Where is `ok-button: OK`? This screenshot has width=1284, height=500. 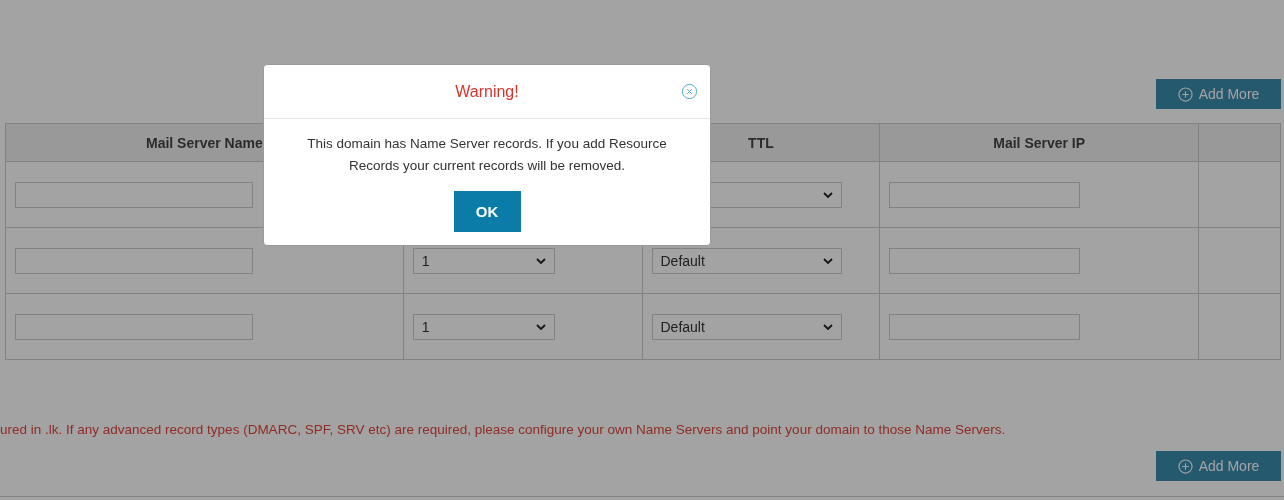 ok-button: OK is located at coordinates (487, 211).